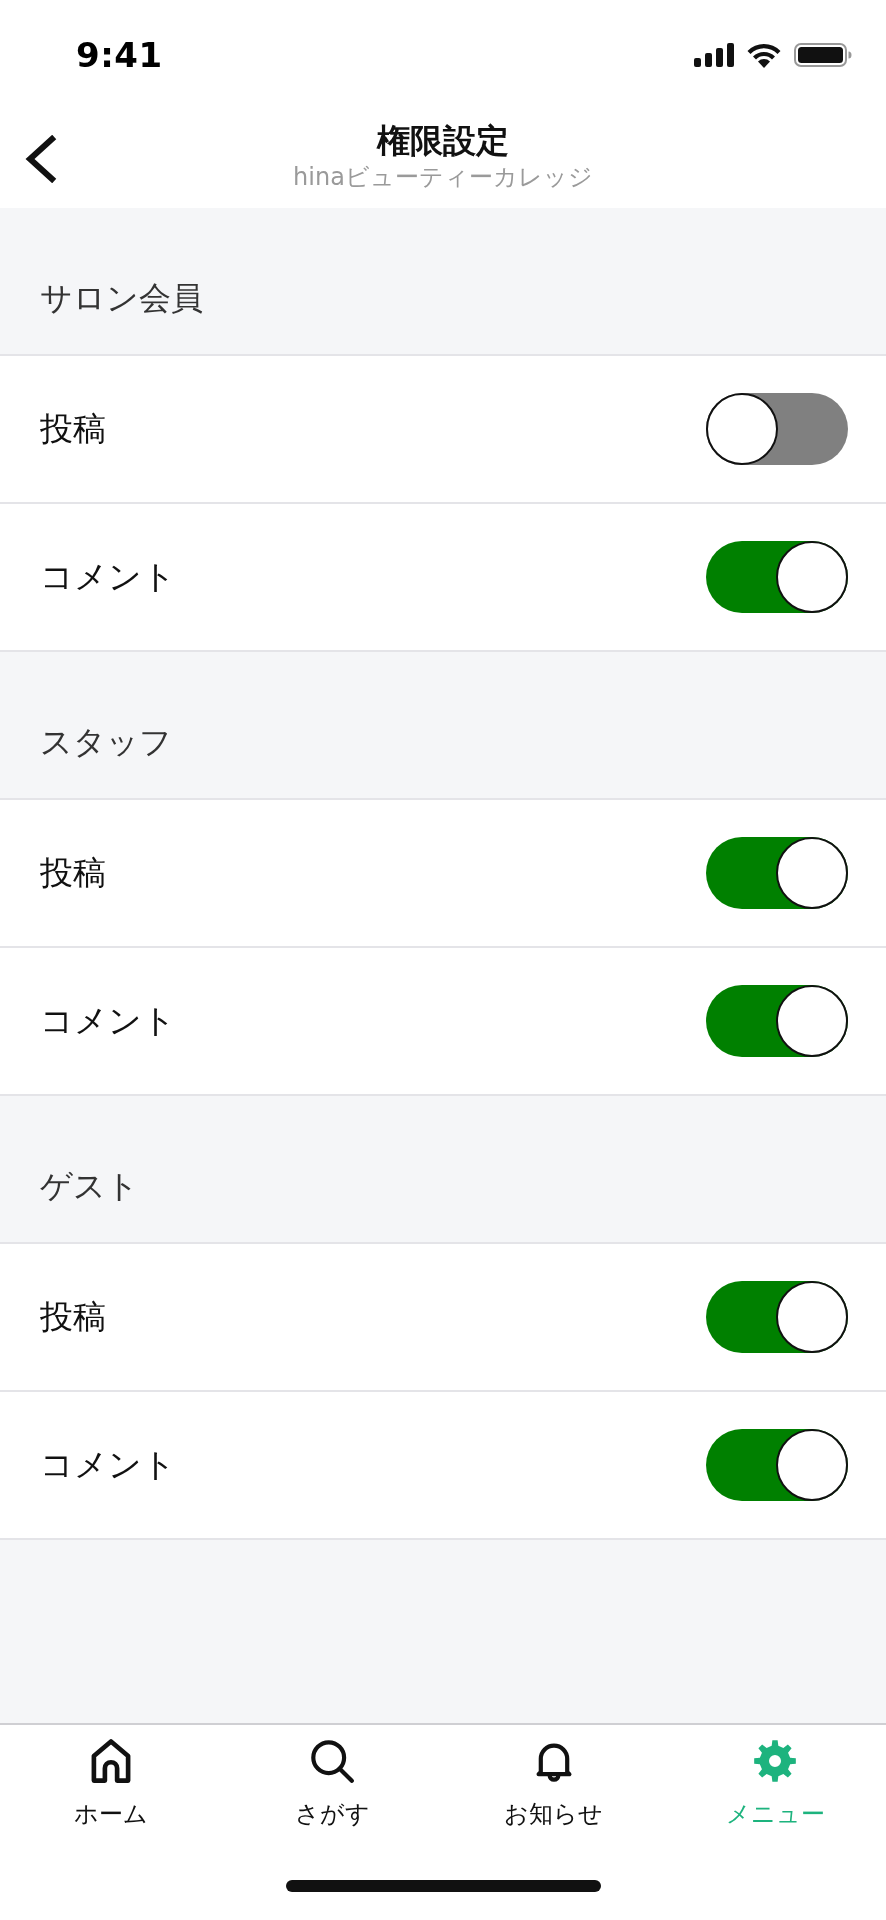  I want to click on tab-item: さがす, so click(332, 1784).